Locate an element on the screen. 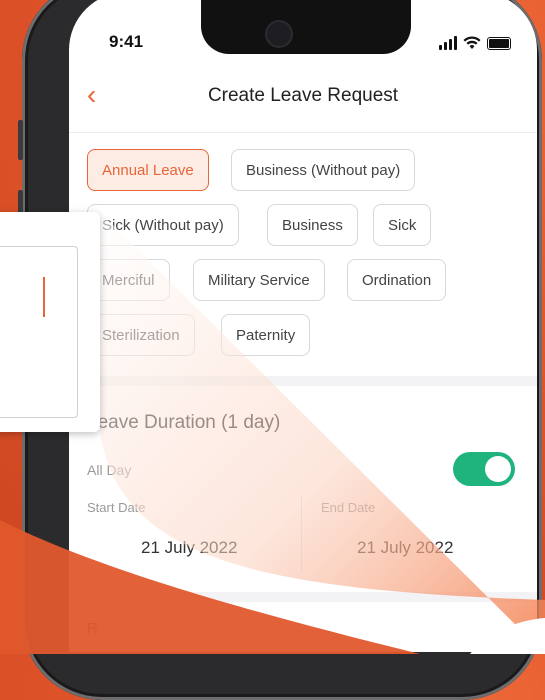  header: ‹ Create Leave Request is located at coordinates (303, 97).